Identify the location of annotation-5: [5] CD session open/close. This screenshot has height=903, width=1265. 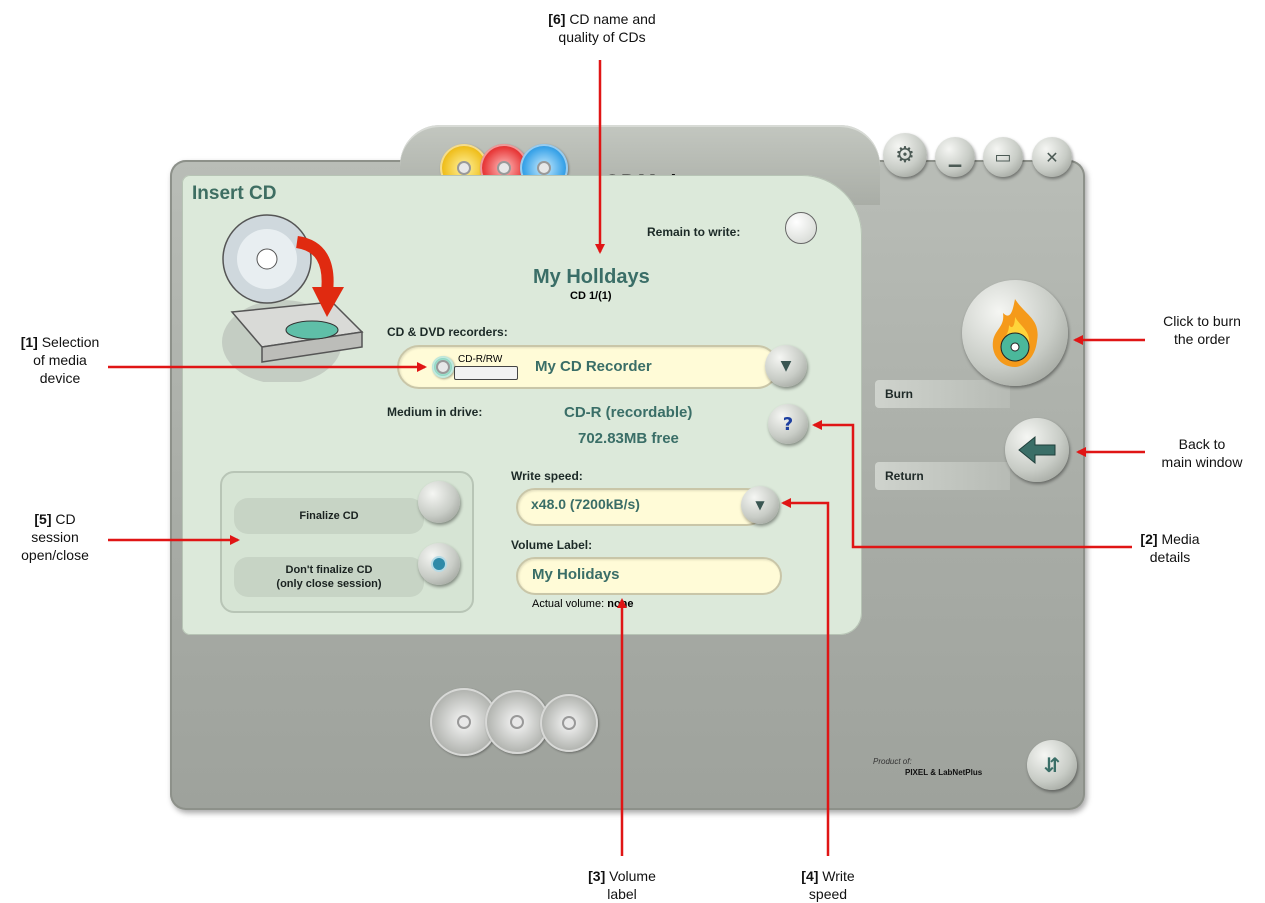
(55, 537).